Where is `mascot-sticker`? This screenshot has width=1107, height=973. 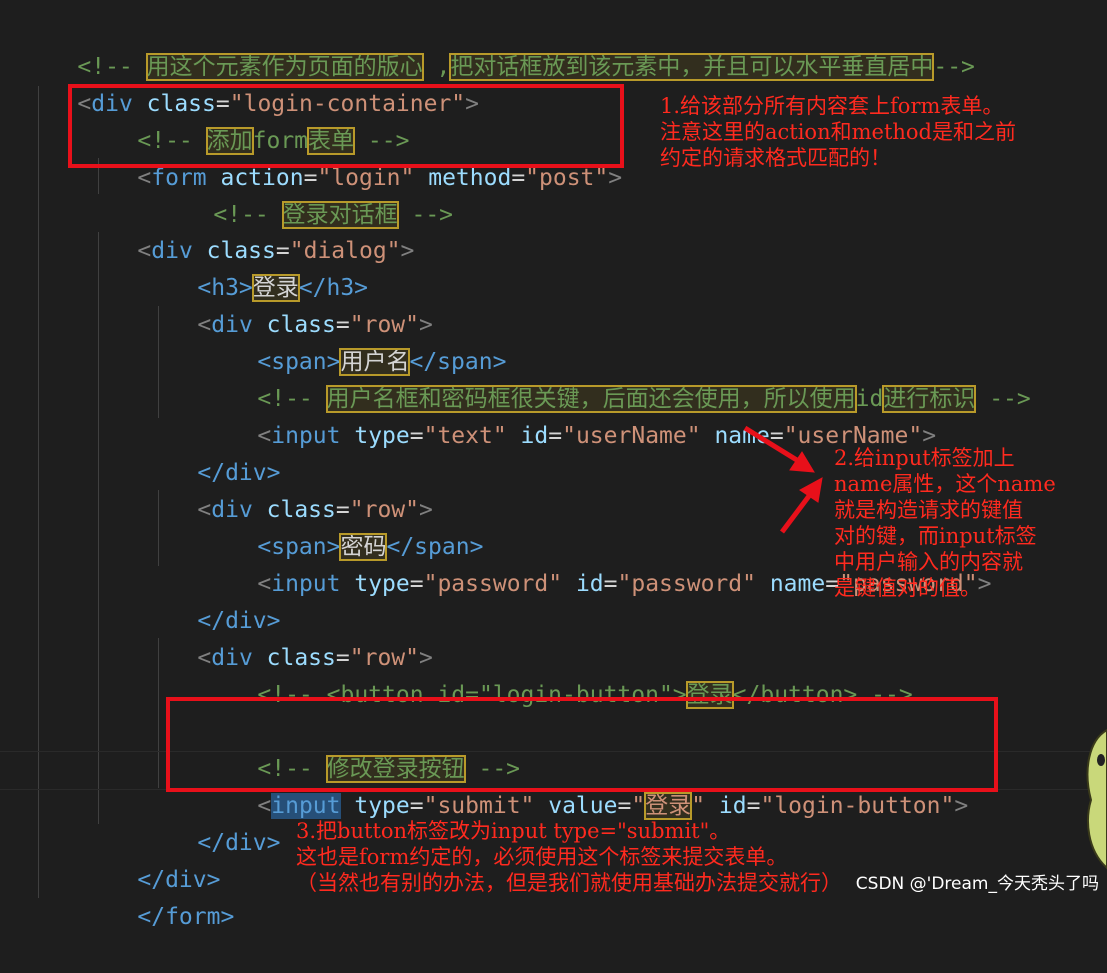 mascot-sticker is located at coordinates (1096, 799).